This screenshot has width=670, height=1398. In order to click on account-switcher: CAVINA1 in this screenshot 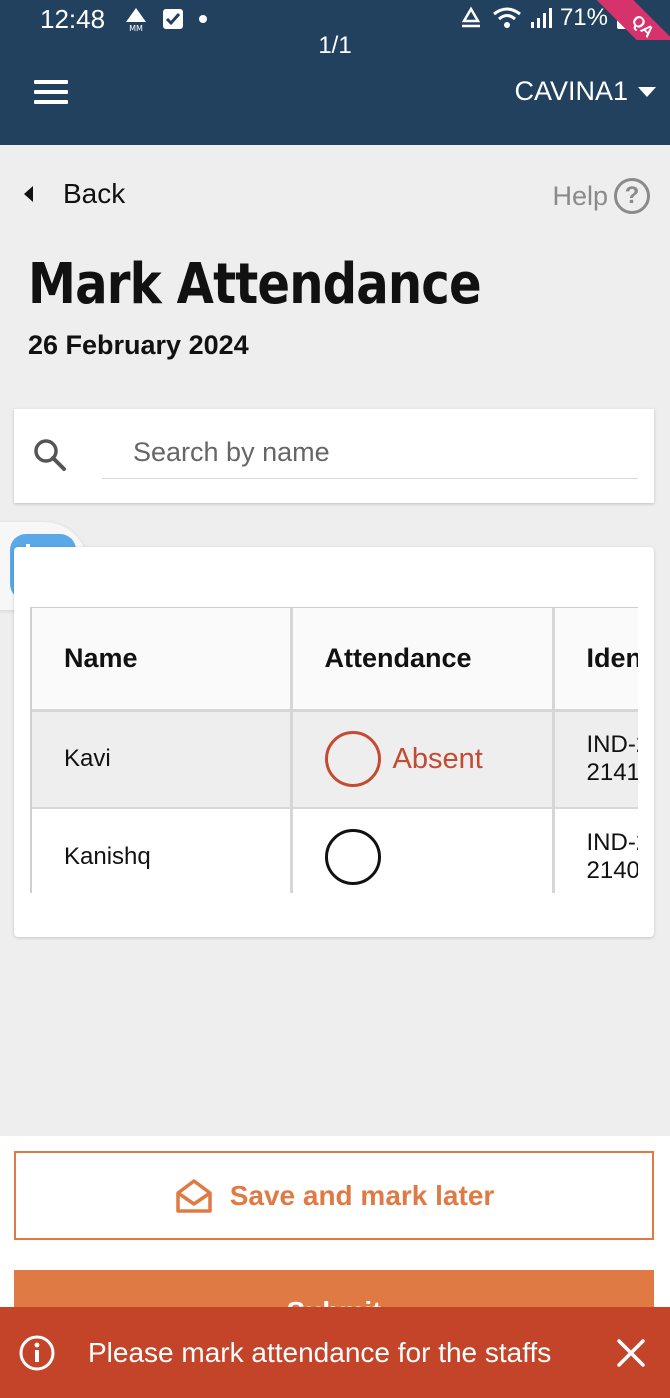, I will do `click(585, 91)`.